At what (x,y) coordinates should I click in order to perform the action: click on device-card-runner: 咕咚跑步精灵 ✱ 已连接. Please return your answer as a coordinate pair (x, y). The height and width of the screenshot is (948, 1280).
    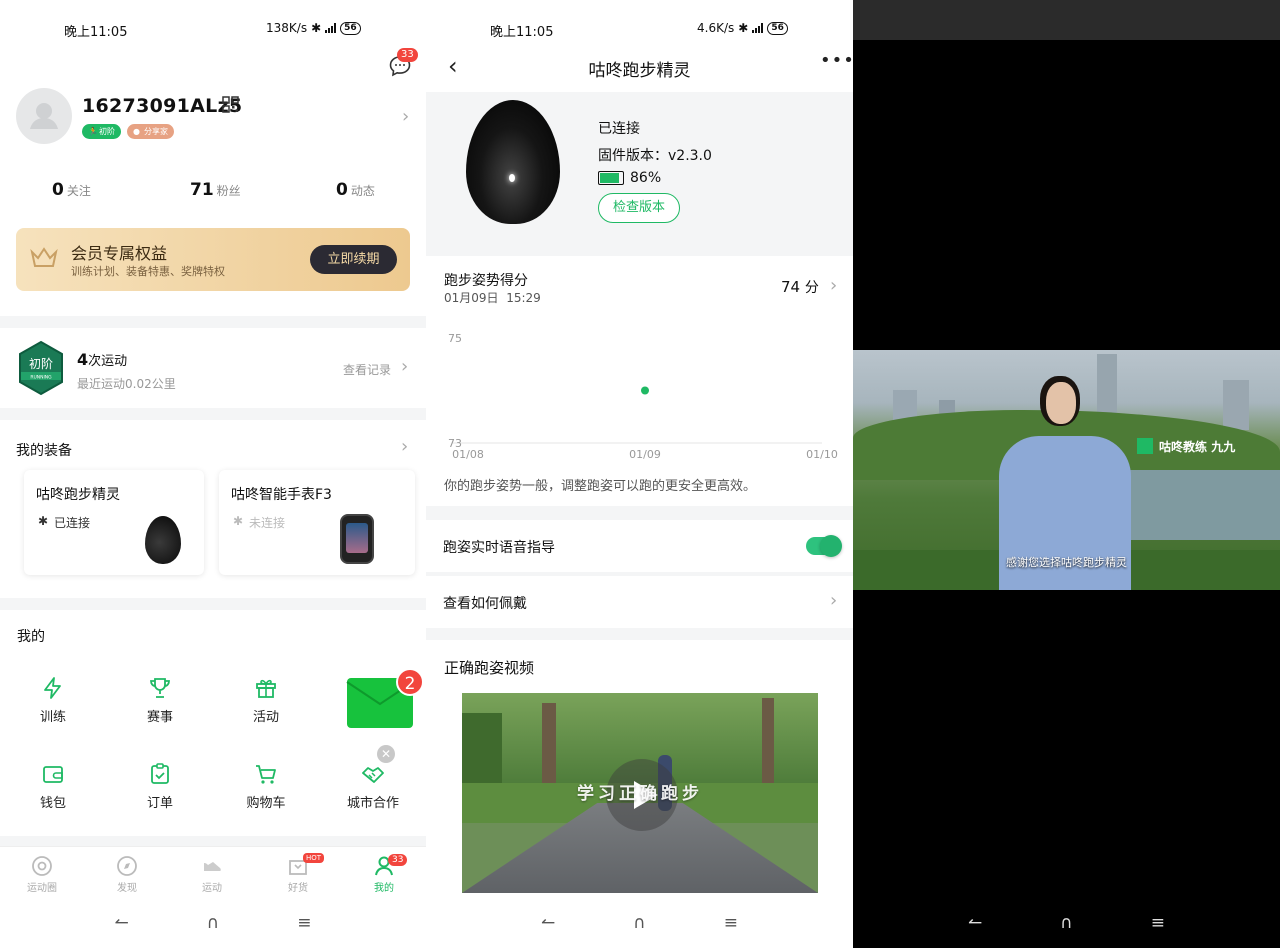
    Looking at the image, I should click on (114, 522).